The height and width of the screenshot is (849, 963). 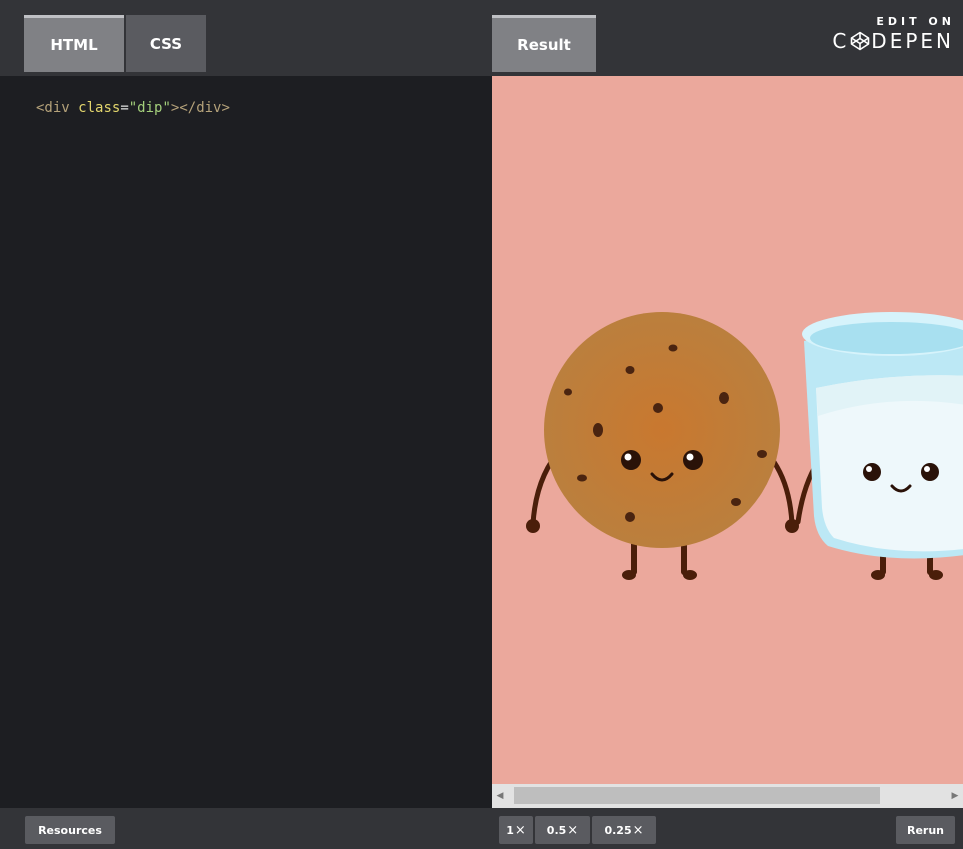 I want to click on horizontal-scrollbar: ◀ ▶, so click(x=727, y=796).